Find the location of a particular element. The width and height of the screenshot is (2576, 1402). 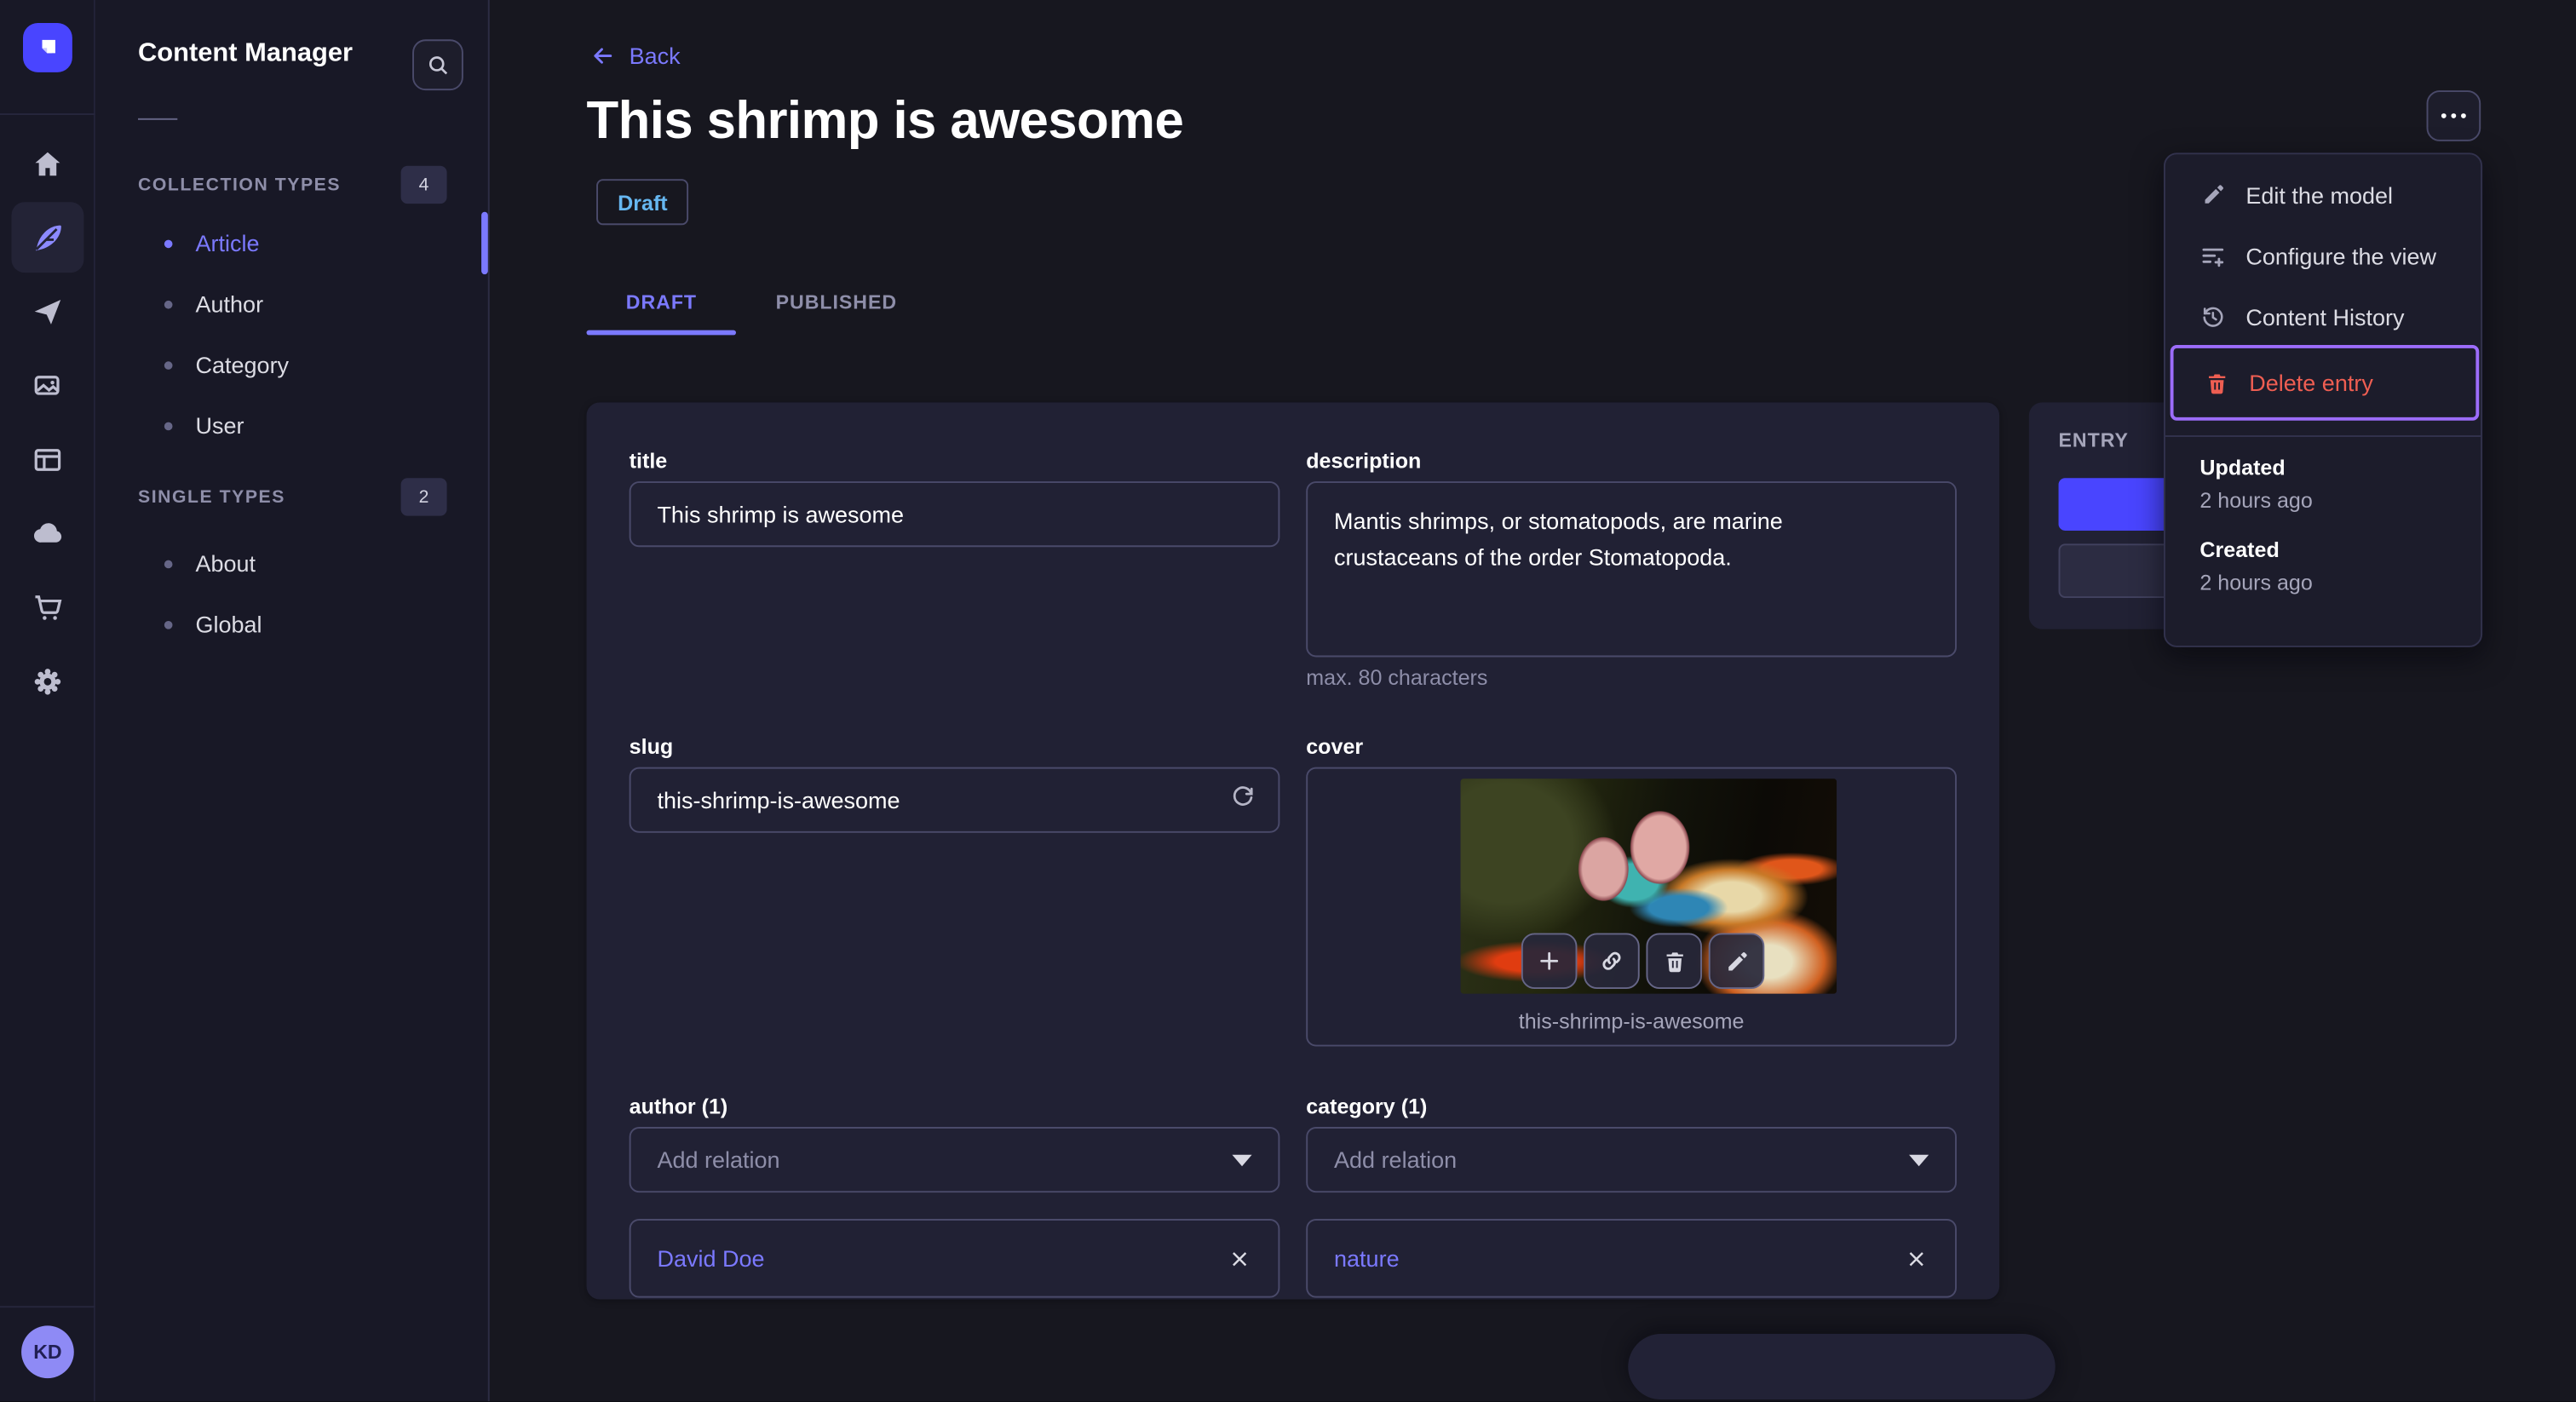

sidebar-item-user: User is located at coordinates (302, 425).